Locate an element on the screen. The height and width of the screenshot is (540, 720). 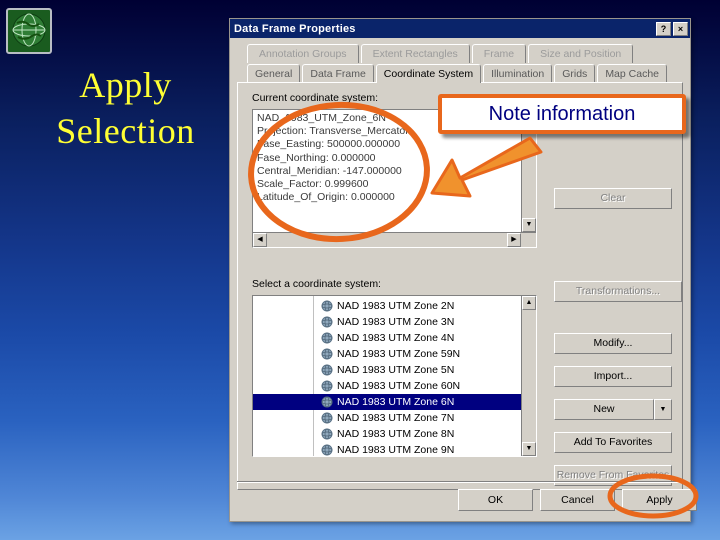
scroll-left-icon: ◀ is located at coordinates (260, 240).